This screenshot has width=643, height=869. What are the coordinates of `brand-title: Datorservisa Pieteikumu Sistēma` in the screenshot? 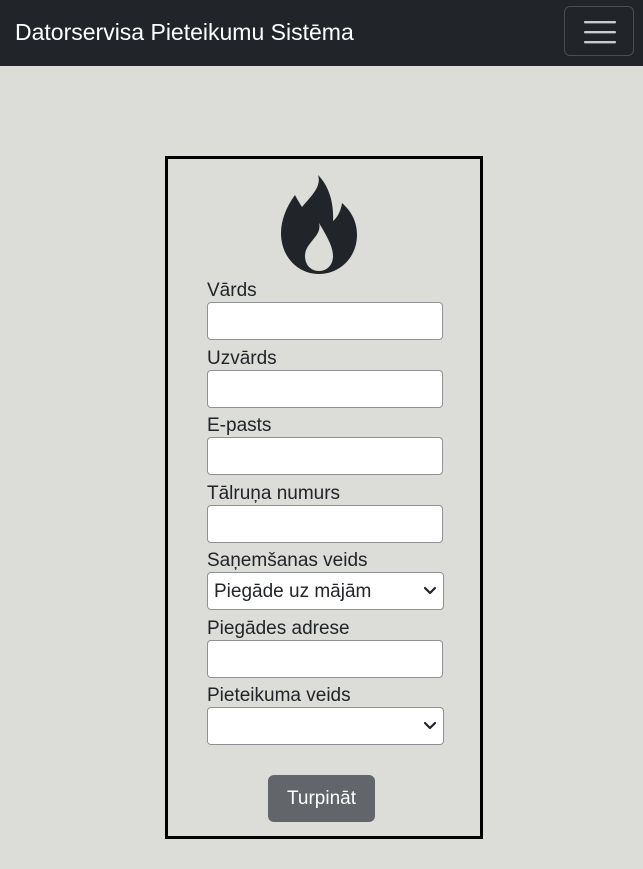 It's located at (184, 32).